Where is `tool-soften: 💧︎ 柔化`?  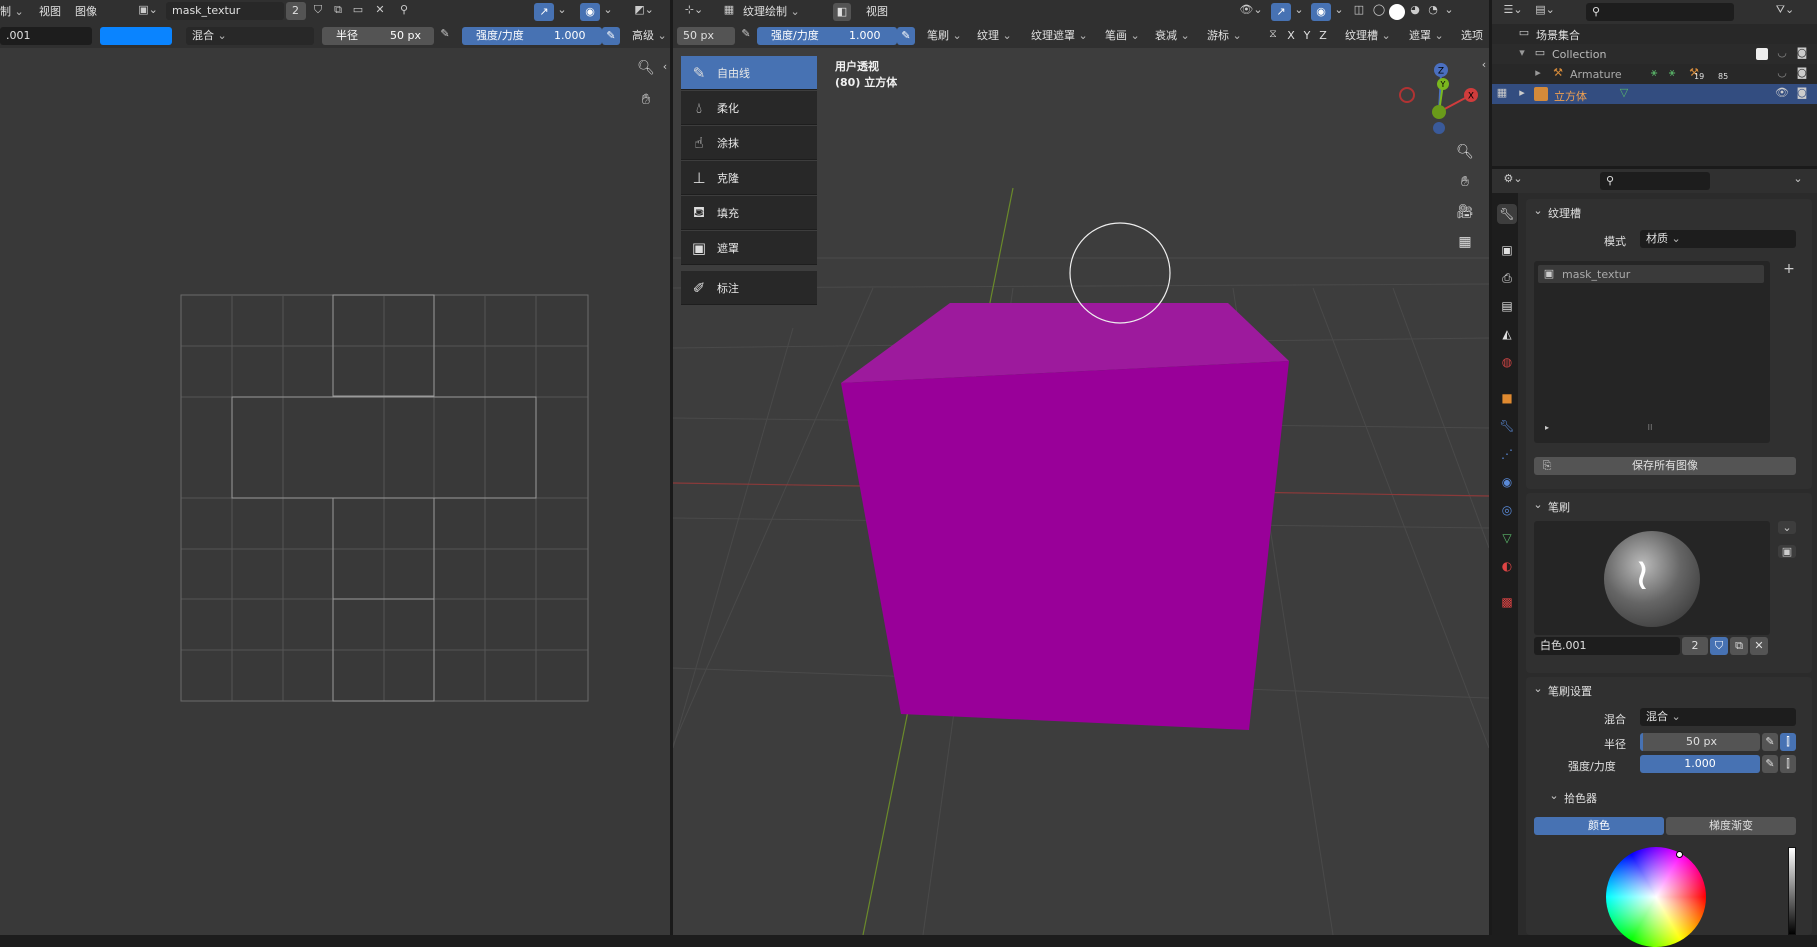 tool-soften: 💧︎ 柔化 is located at coordinates (749, 108).